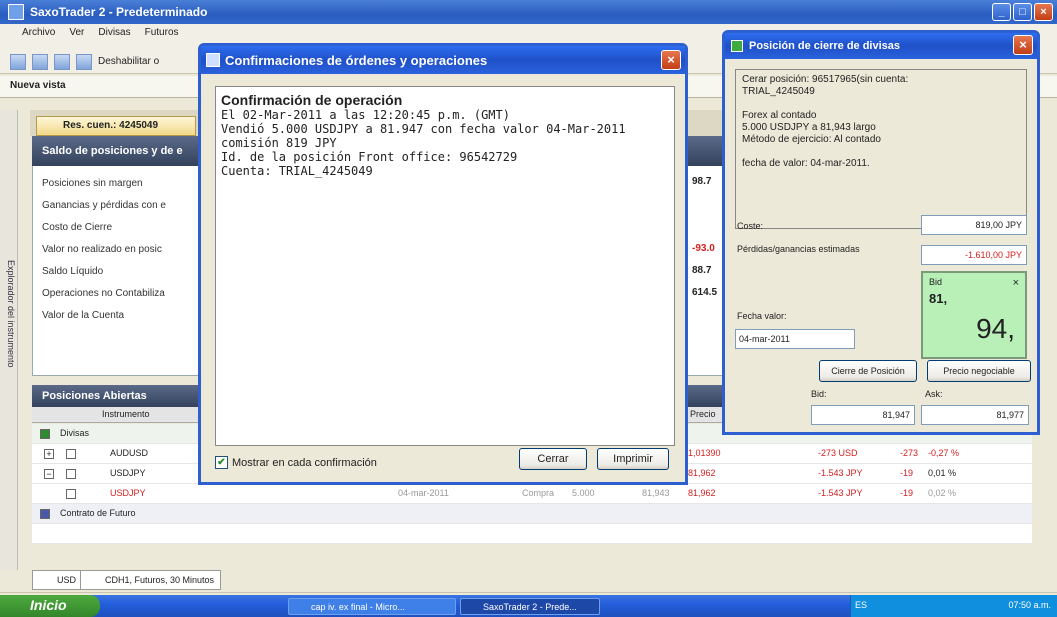 This screenshot has width=1057, height=617. What do you see at coordinates (838, 453) in the screenshot?
I see `profit-loss: -273 USD` at bounding box center [838, 453].